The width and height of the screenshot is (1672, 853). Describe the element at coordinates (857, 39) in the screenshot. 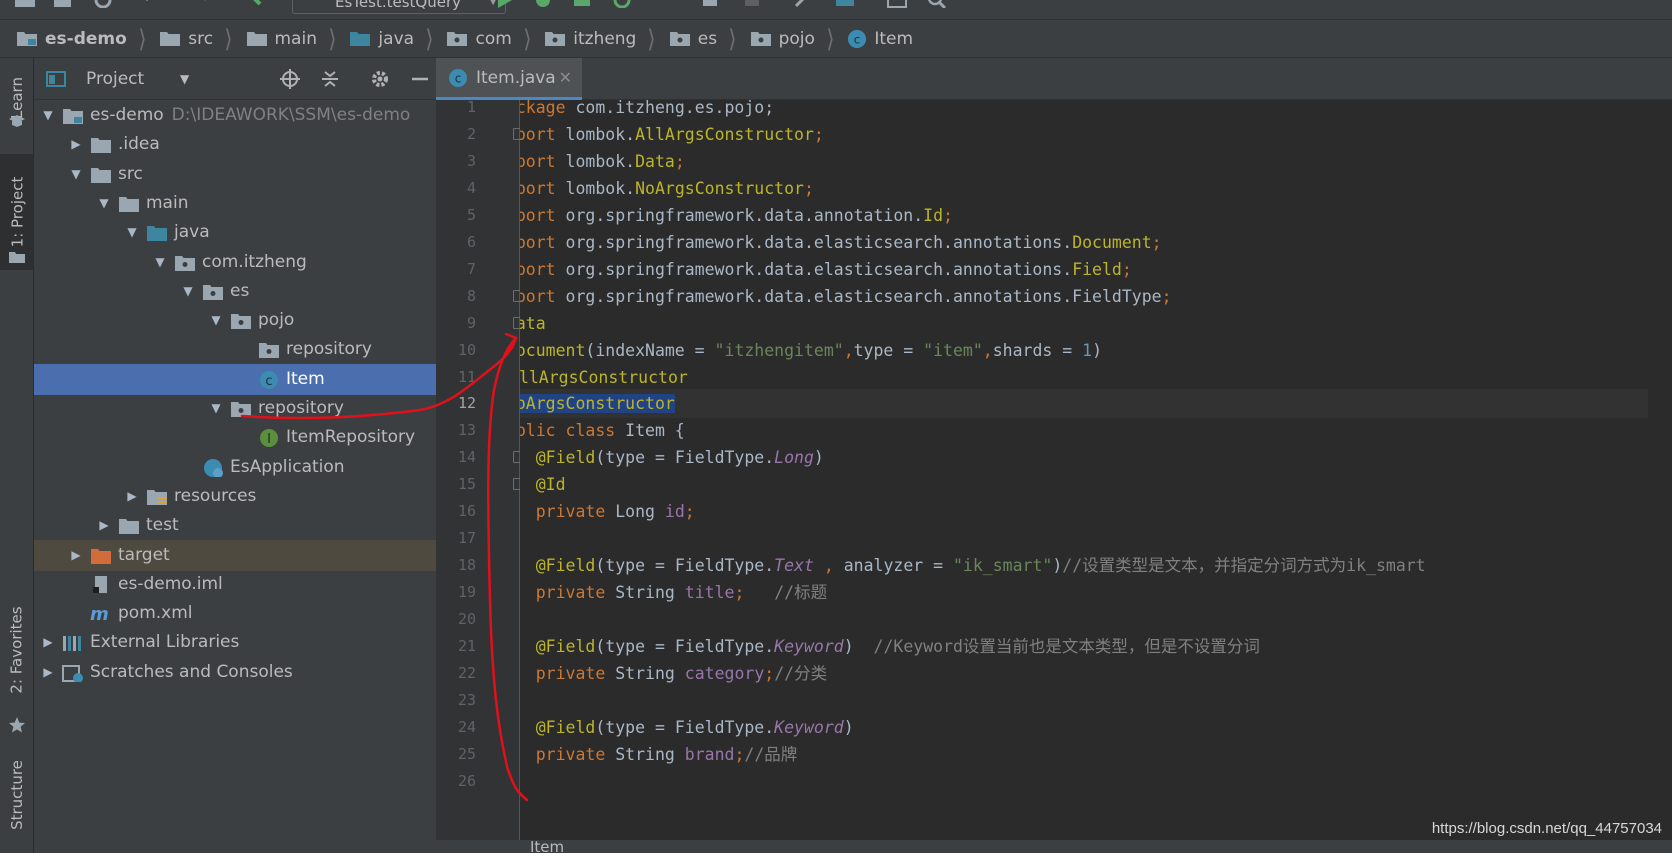

I see `svg-text: c` at that location.